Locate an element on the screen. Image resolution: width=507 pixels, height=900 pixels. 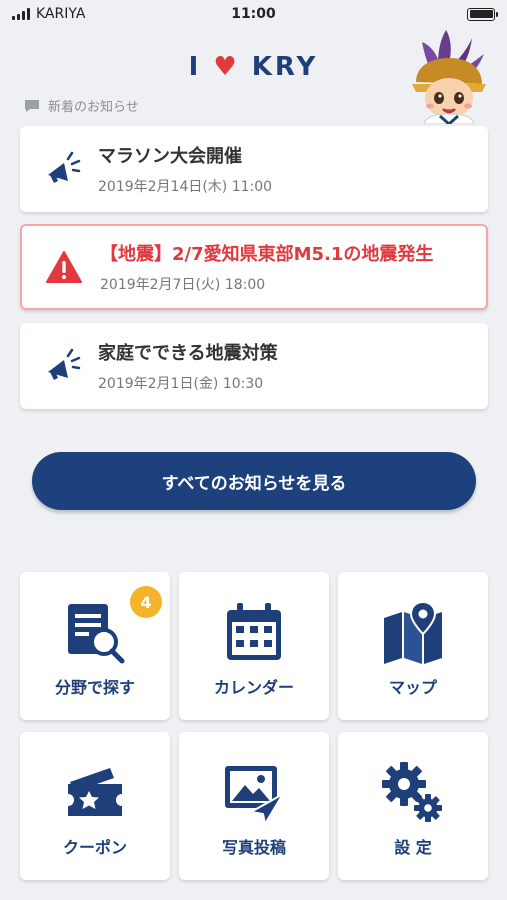
gear-icon is located at coordinates (413, 793).